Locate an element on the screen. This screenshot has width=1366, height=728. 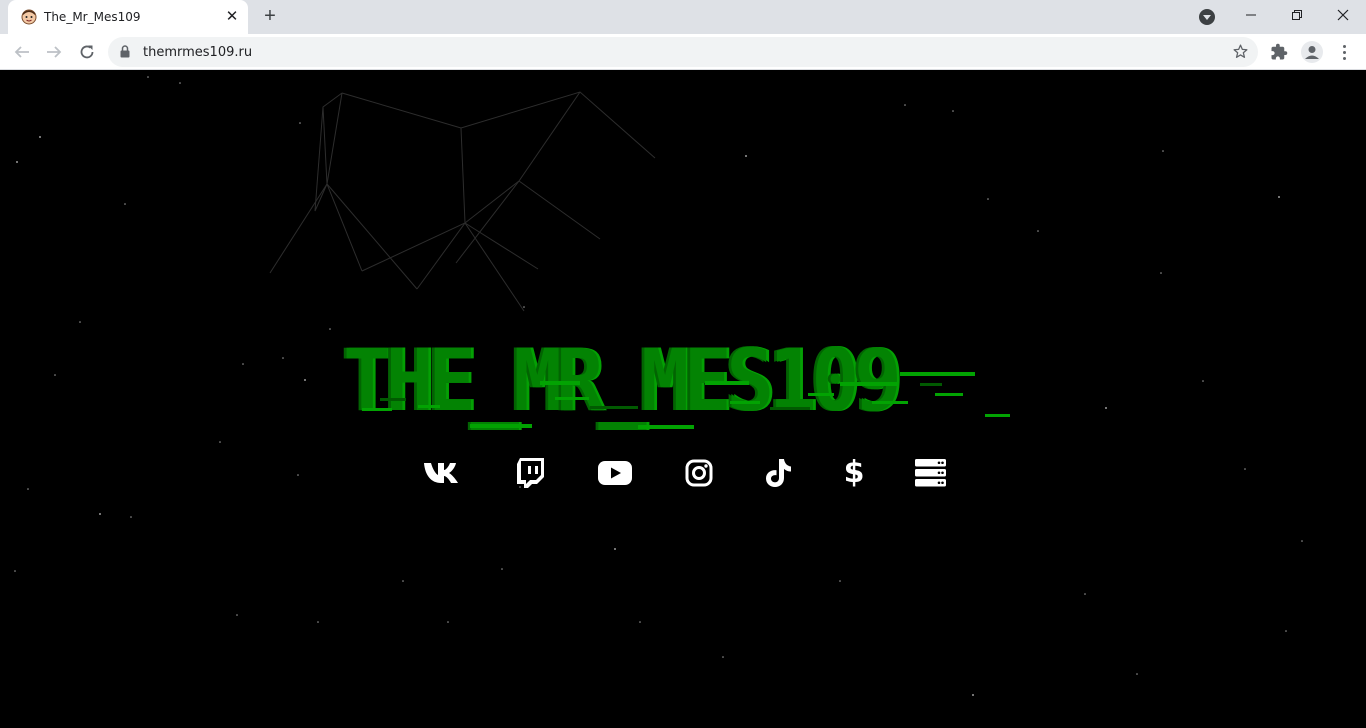
restore-button is located at coordinates (1297, 15).